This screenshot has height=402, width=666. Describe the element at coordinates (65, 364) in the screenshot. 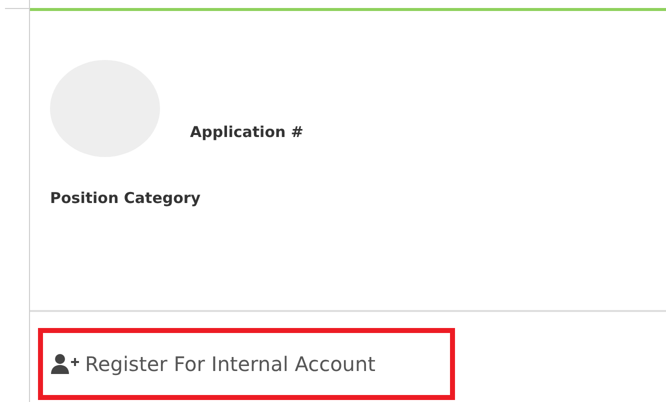

I see `user-plus-icon` at that location.